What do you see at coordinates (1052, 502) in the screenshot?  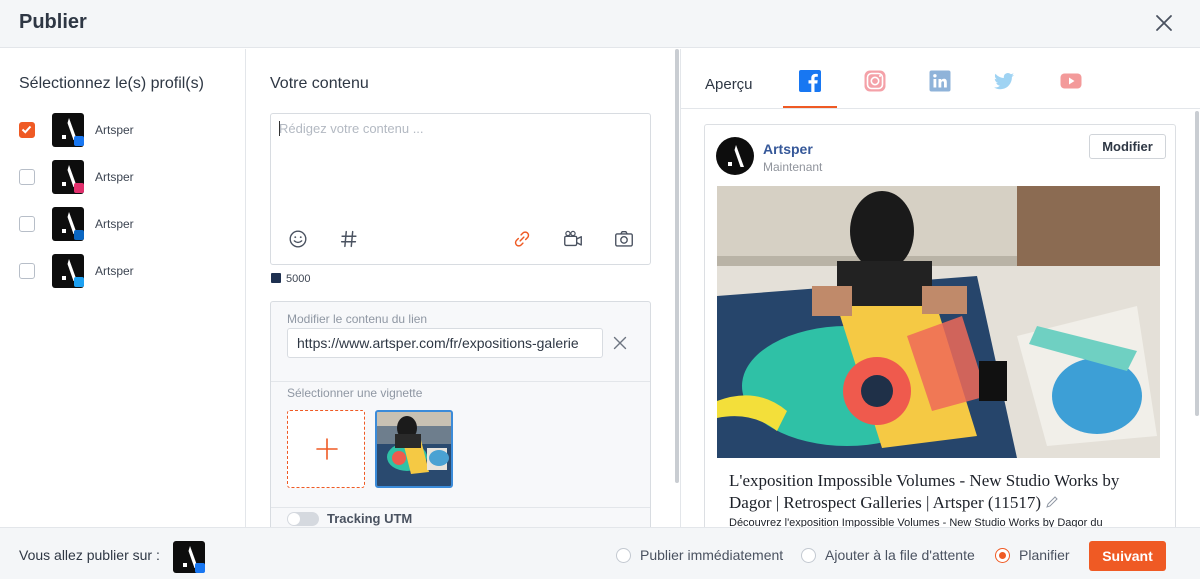 I see `edit-pencil-icon` at bounding box center [1052, 502].